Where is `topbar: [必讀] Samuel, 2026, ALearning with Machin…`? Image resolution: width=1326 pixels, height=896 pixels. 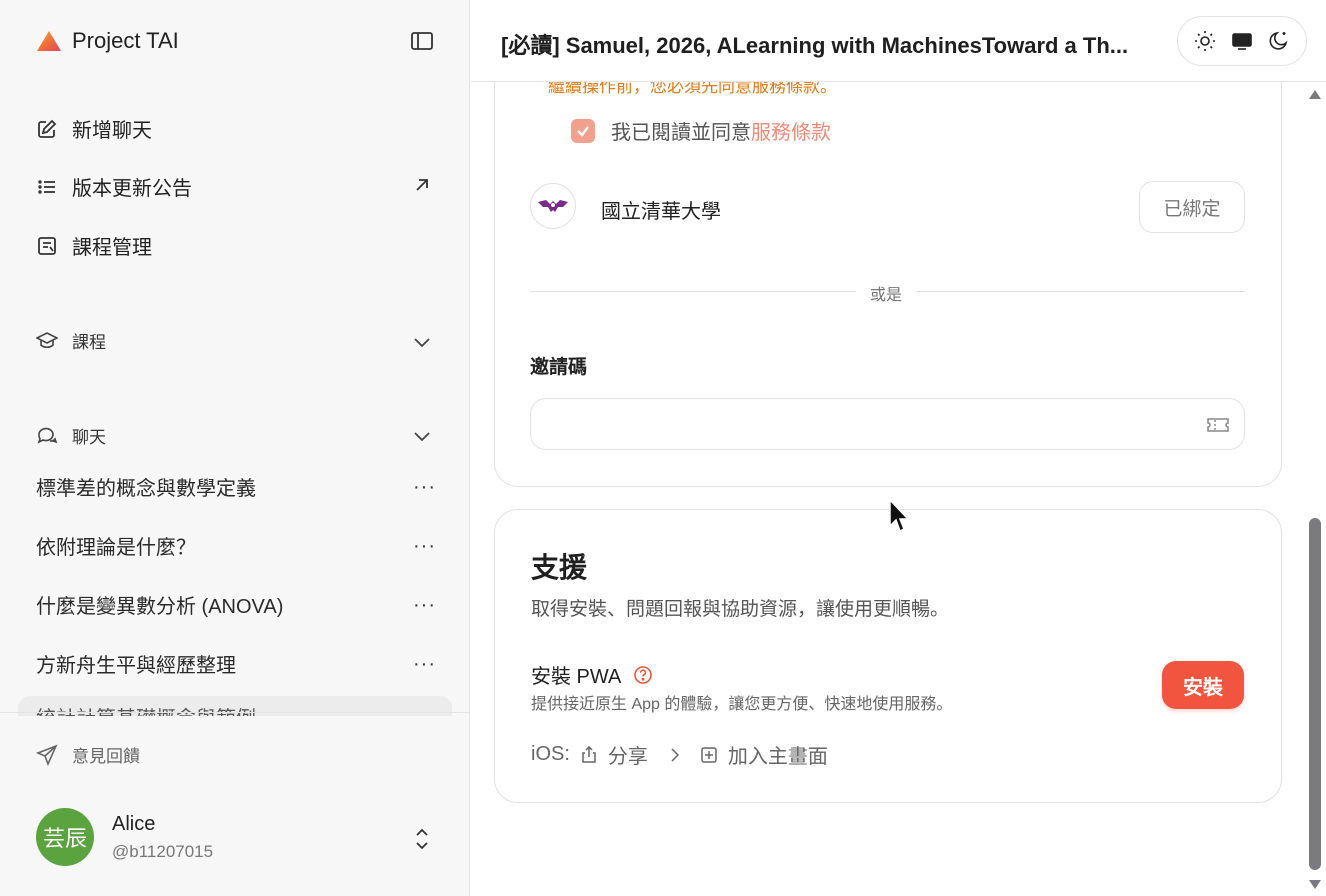
topbar: [必讀] Samuel, 2026, ALearning with Machin… is located at coordinates (898, 41).